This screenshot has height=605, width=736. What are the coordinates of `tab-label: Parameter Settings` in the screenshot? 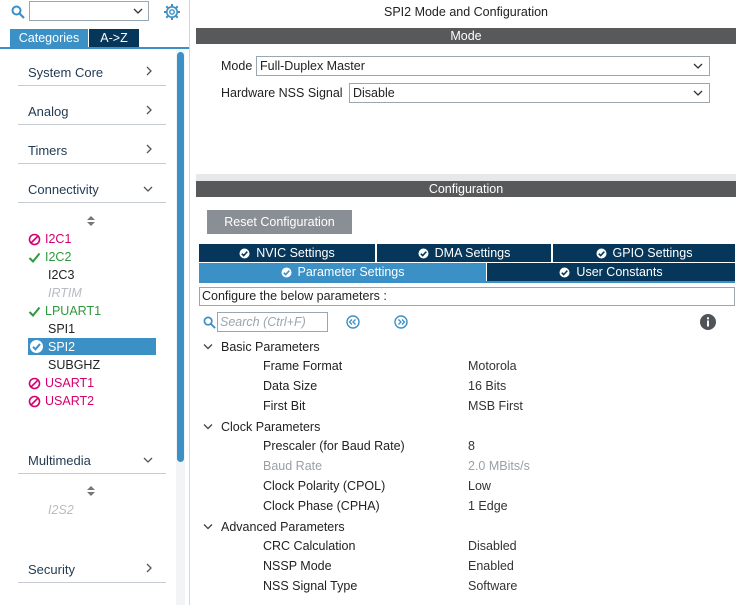 It's located at (351, 272).